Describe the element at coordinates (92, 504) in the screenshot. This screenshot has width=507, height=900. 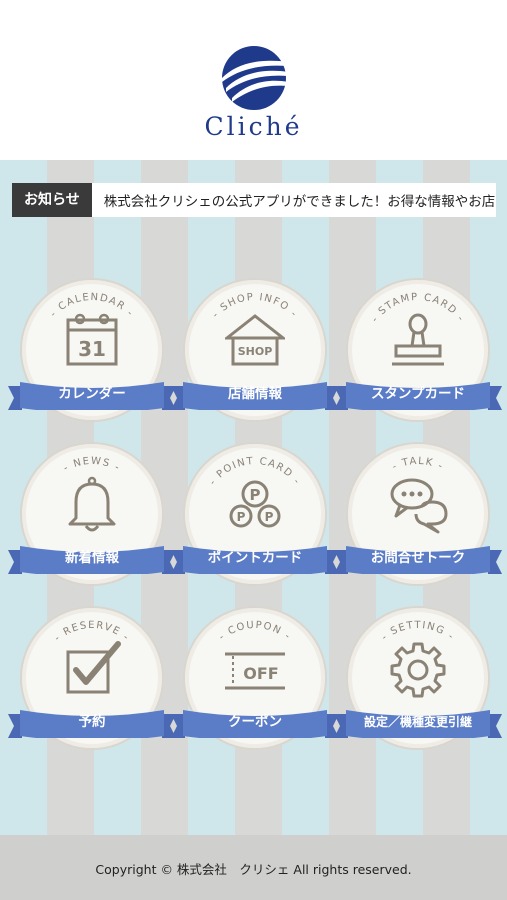
I see `bell-icon` at that location.